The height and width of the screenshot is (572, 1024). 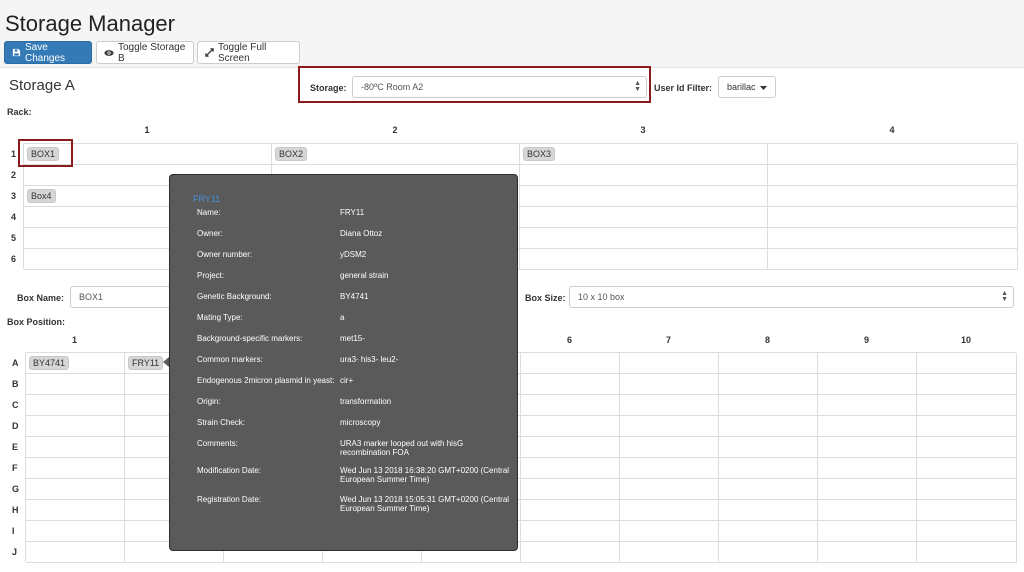 What do you see at coordinates (74, 340) in the screenshot?
I see `box-column-header: 1` at bounding box center [74, 340].